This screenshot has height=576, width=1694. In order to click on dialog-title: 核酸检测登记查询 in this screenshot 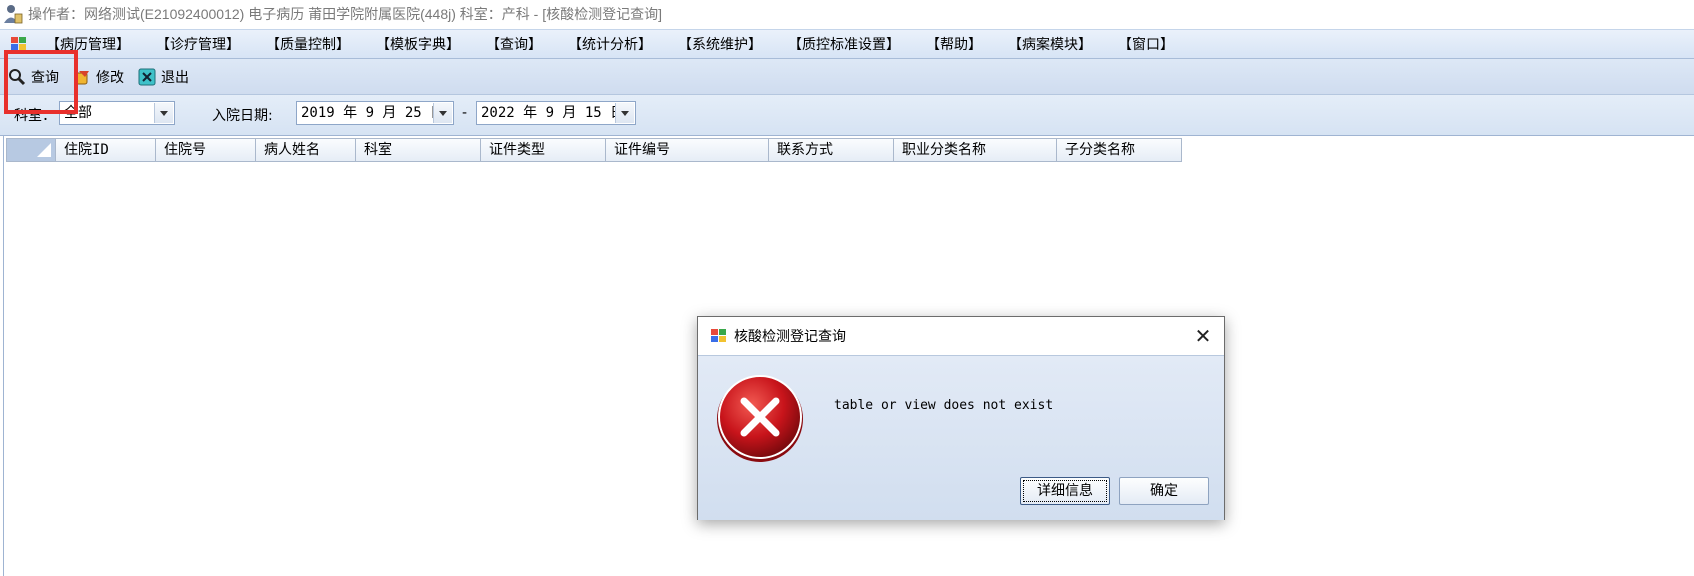, I will do `click(790, 337)`.